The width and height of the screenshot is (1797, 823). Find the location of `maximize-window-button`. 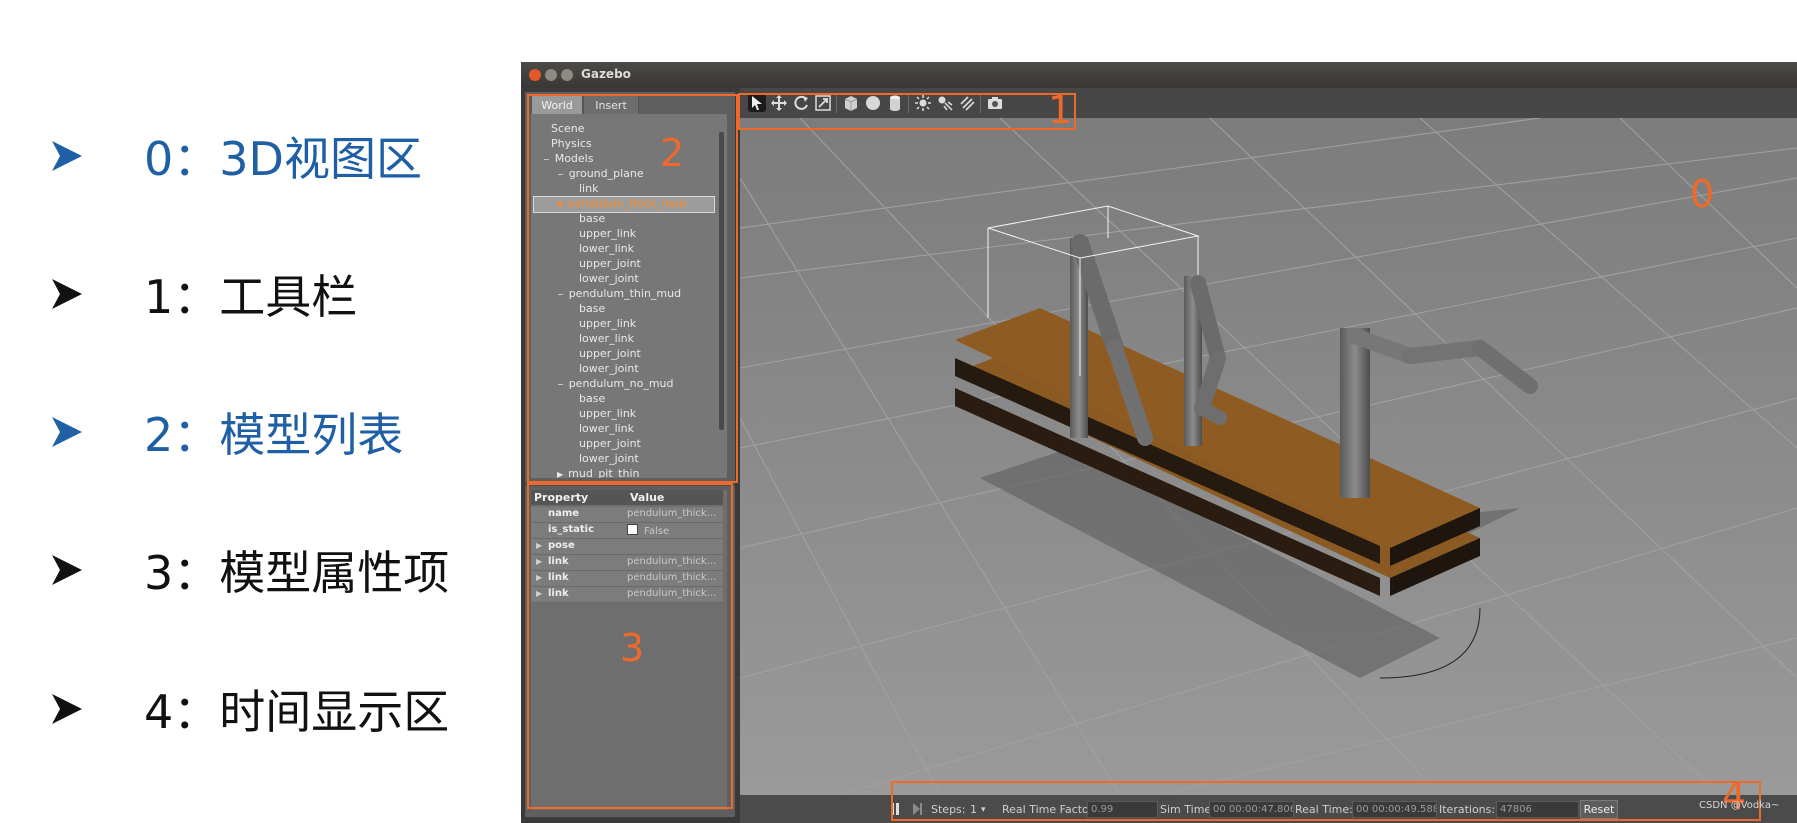

maximize-window-button is located at coordinates (567, 75).